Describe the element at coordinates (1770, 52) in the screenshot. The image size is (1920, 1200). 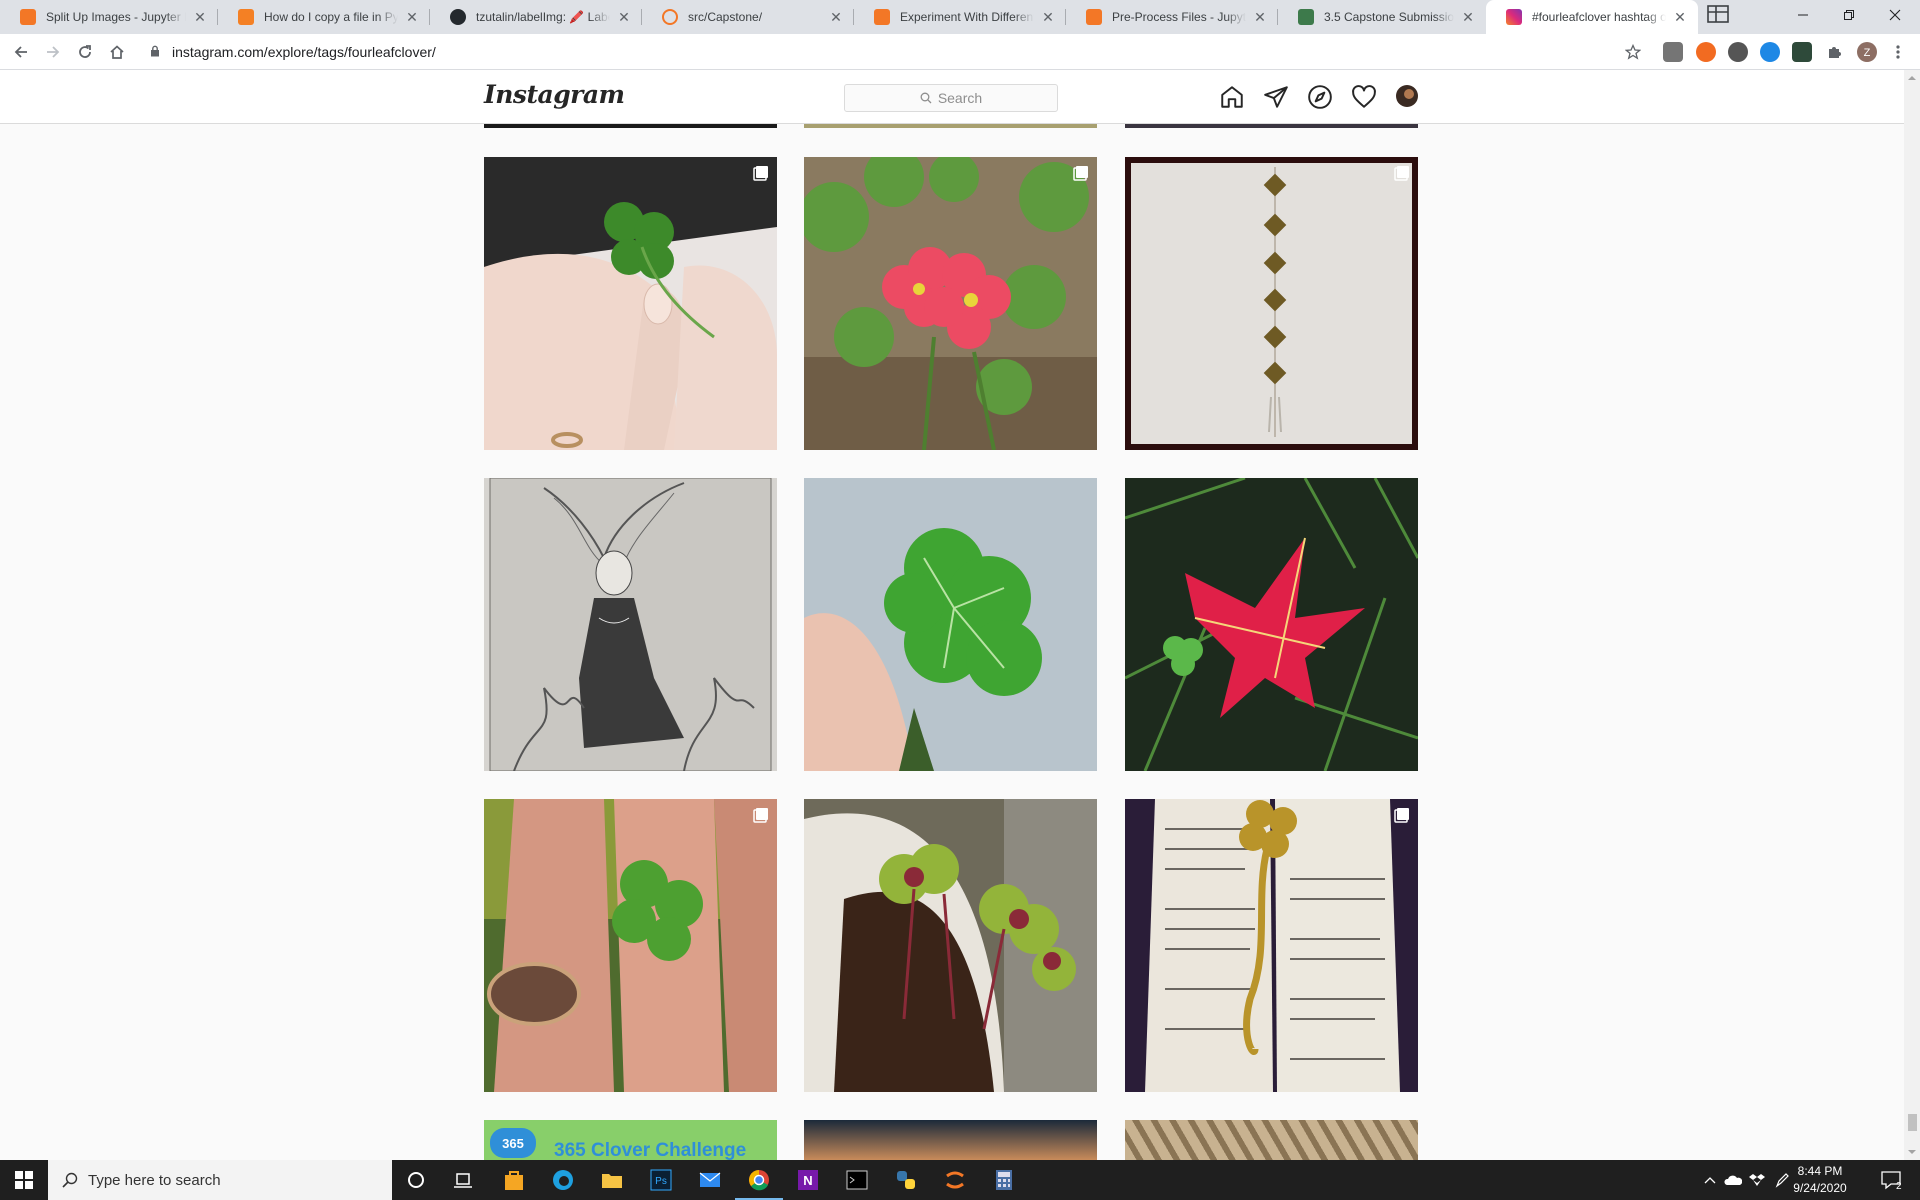
I see `extension-blue-icon` at that location.